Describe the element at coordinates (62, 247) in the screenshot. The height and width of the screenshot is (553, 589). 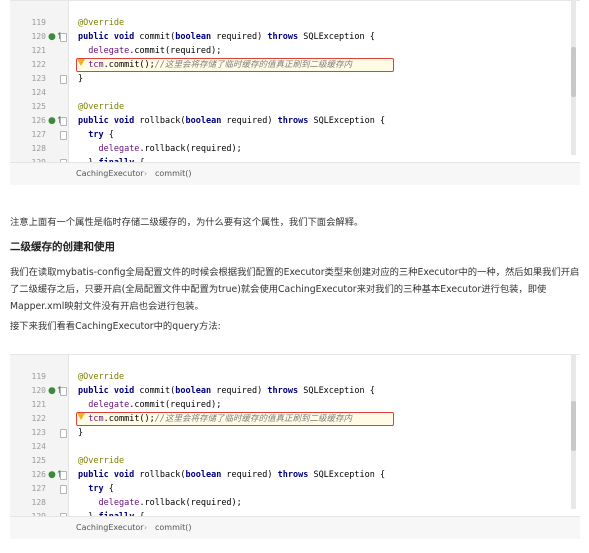
I see `section-heading: 二级缓存的创建和使用` at that location.